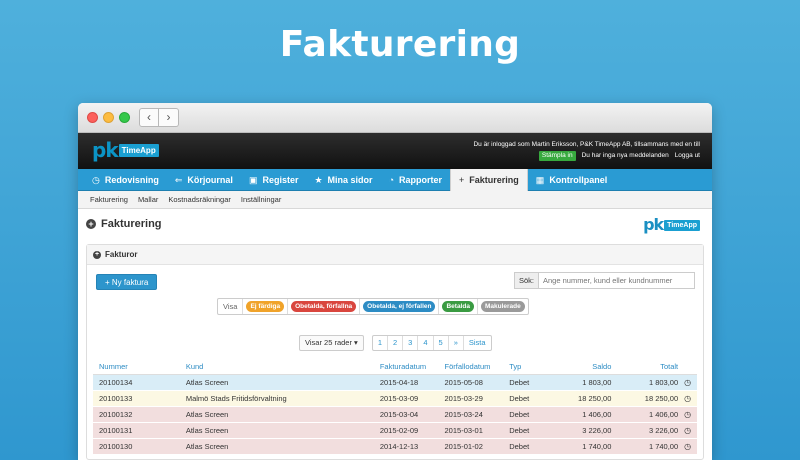 This screenshot has width=800, height=460. I want to click on app-logo: pk TimeApp, so click(125, 150).